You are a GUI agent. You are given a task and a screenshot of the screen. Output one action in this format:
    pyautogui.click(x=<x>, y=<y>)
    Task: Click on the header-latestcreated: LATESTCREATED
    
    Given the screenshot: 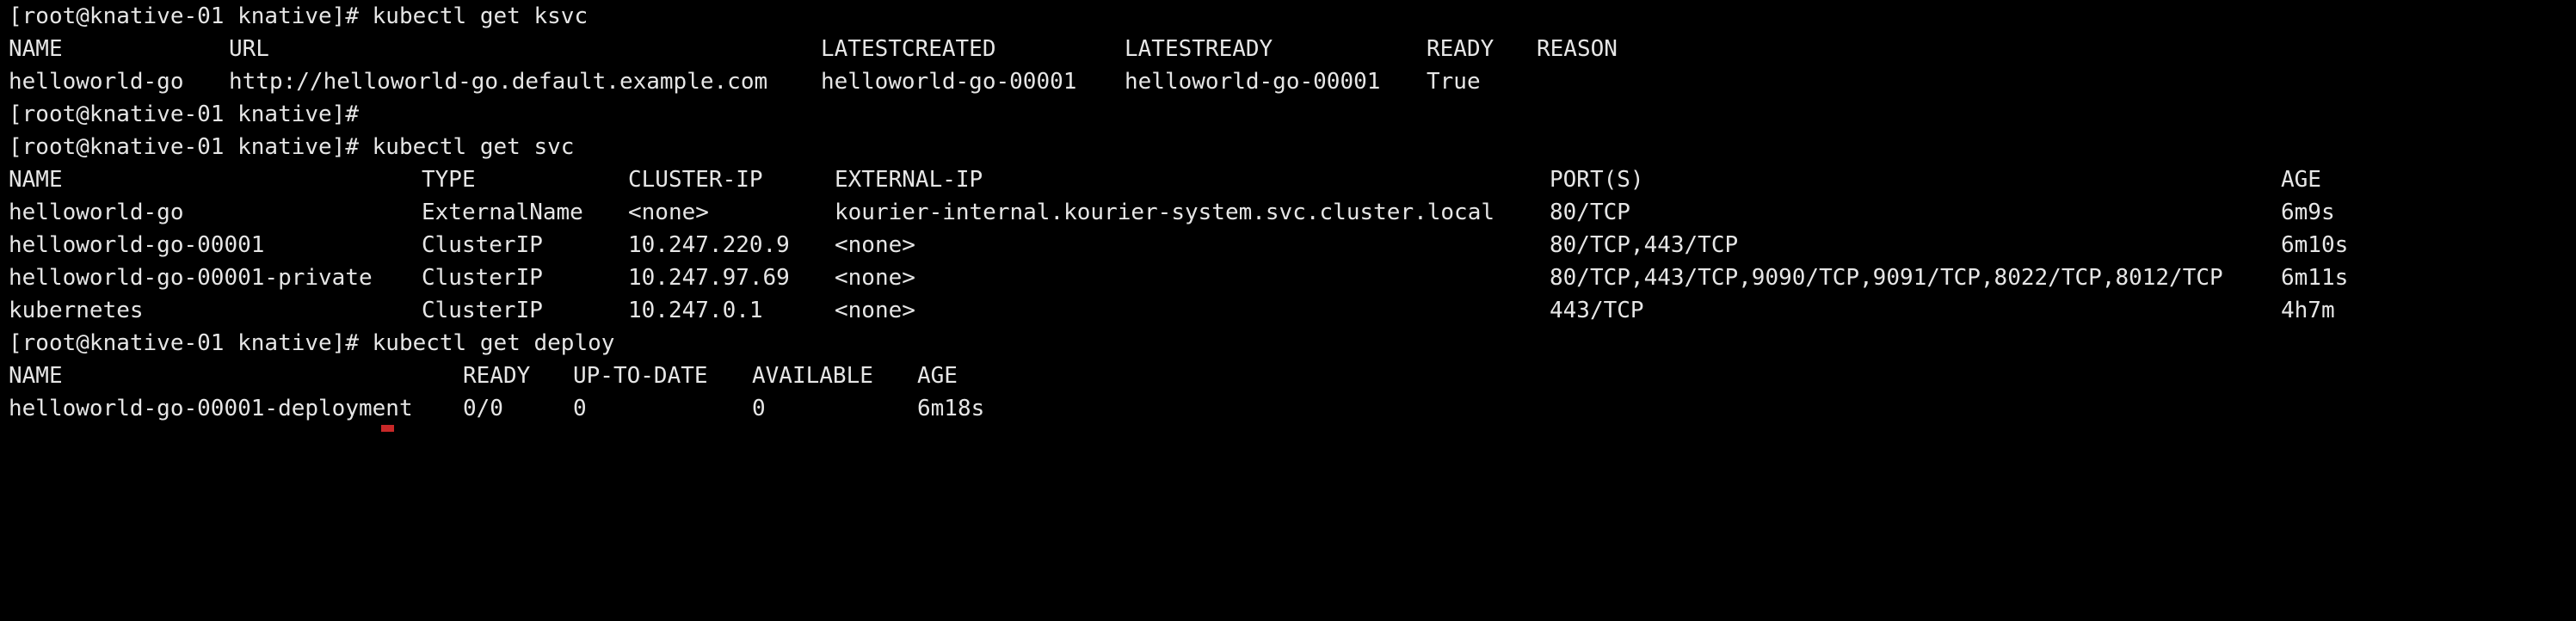 What is the action you would take?
    pyautogui.click(x=908, y=49)
    